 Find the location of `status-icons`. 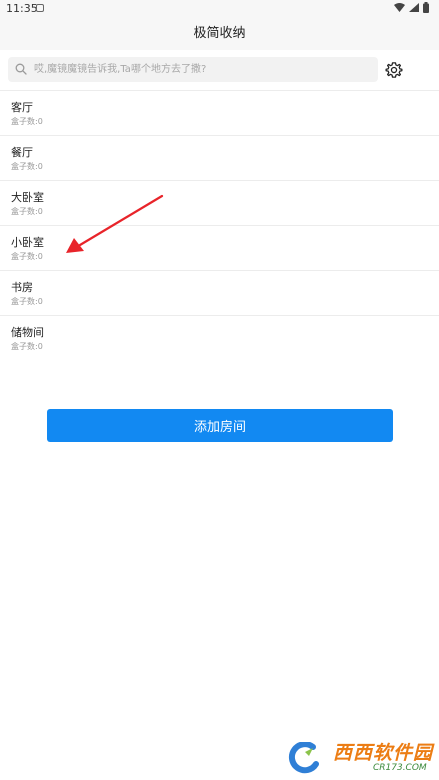

status-icons is located at coordinates (411, 7).